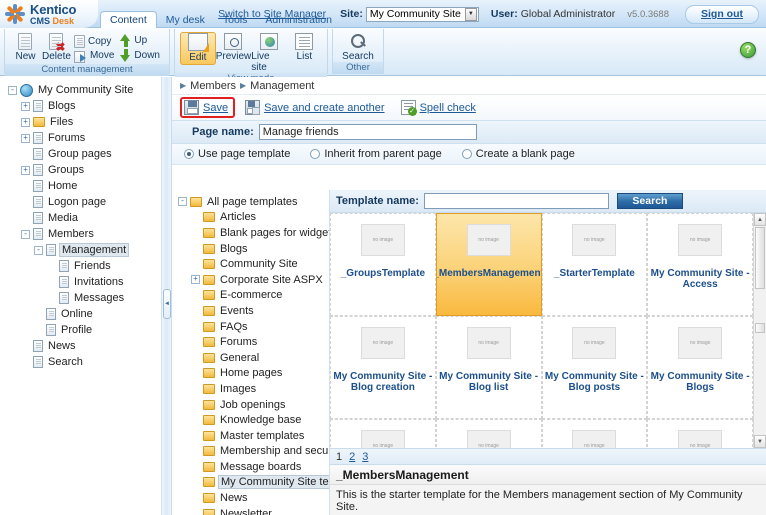 Image resolution: width=766 pixels, height=515 pixels. What do you see at coordinates (95, 41) in the screenshot?
I see `ribbon-button-copy: Copy` at bounding box center [95, 41].